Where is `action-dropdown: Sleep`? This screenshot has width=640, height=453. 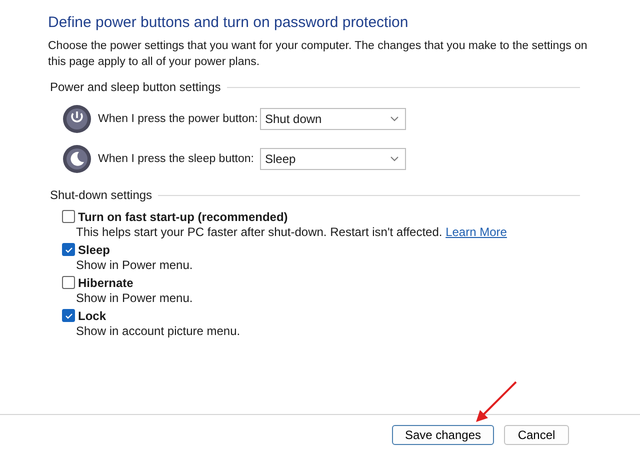 action-dropdown: Sleep is located at coordinates (333, 159).